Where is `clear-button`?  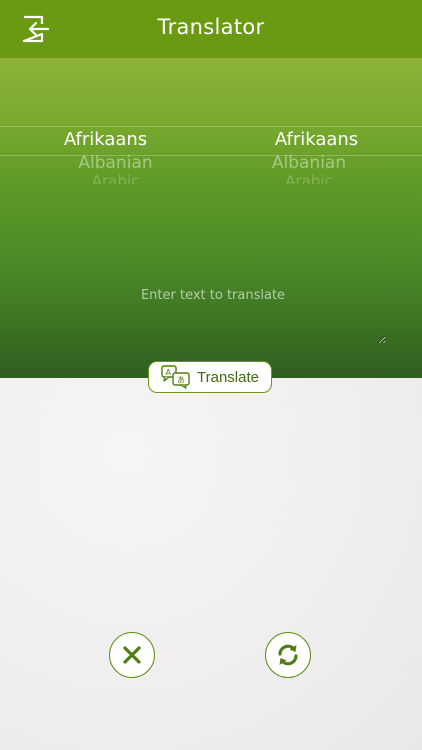 clear-button is located at coordinates (132, 655).